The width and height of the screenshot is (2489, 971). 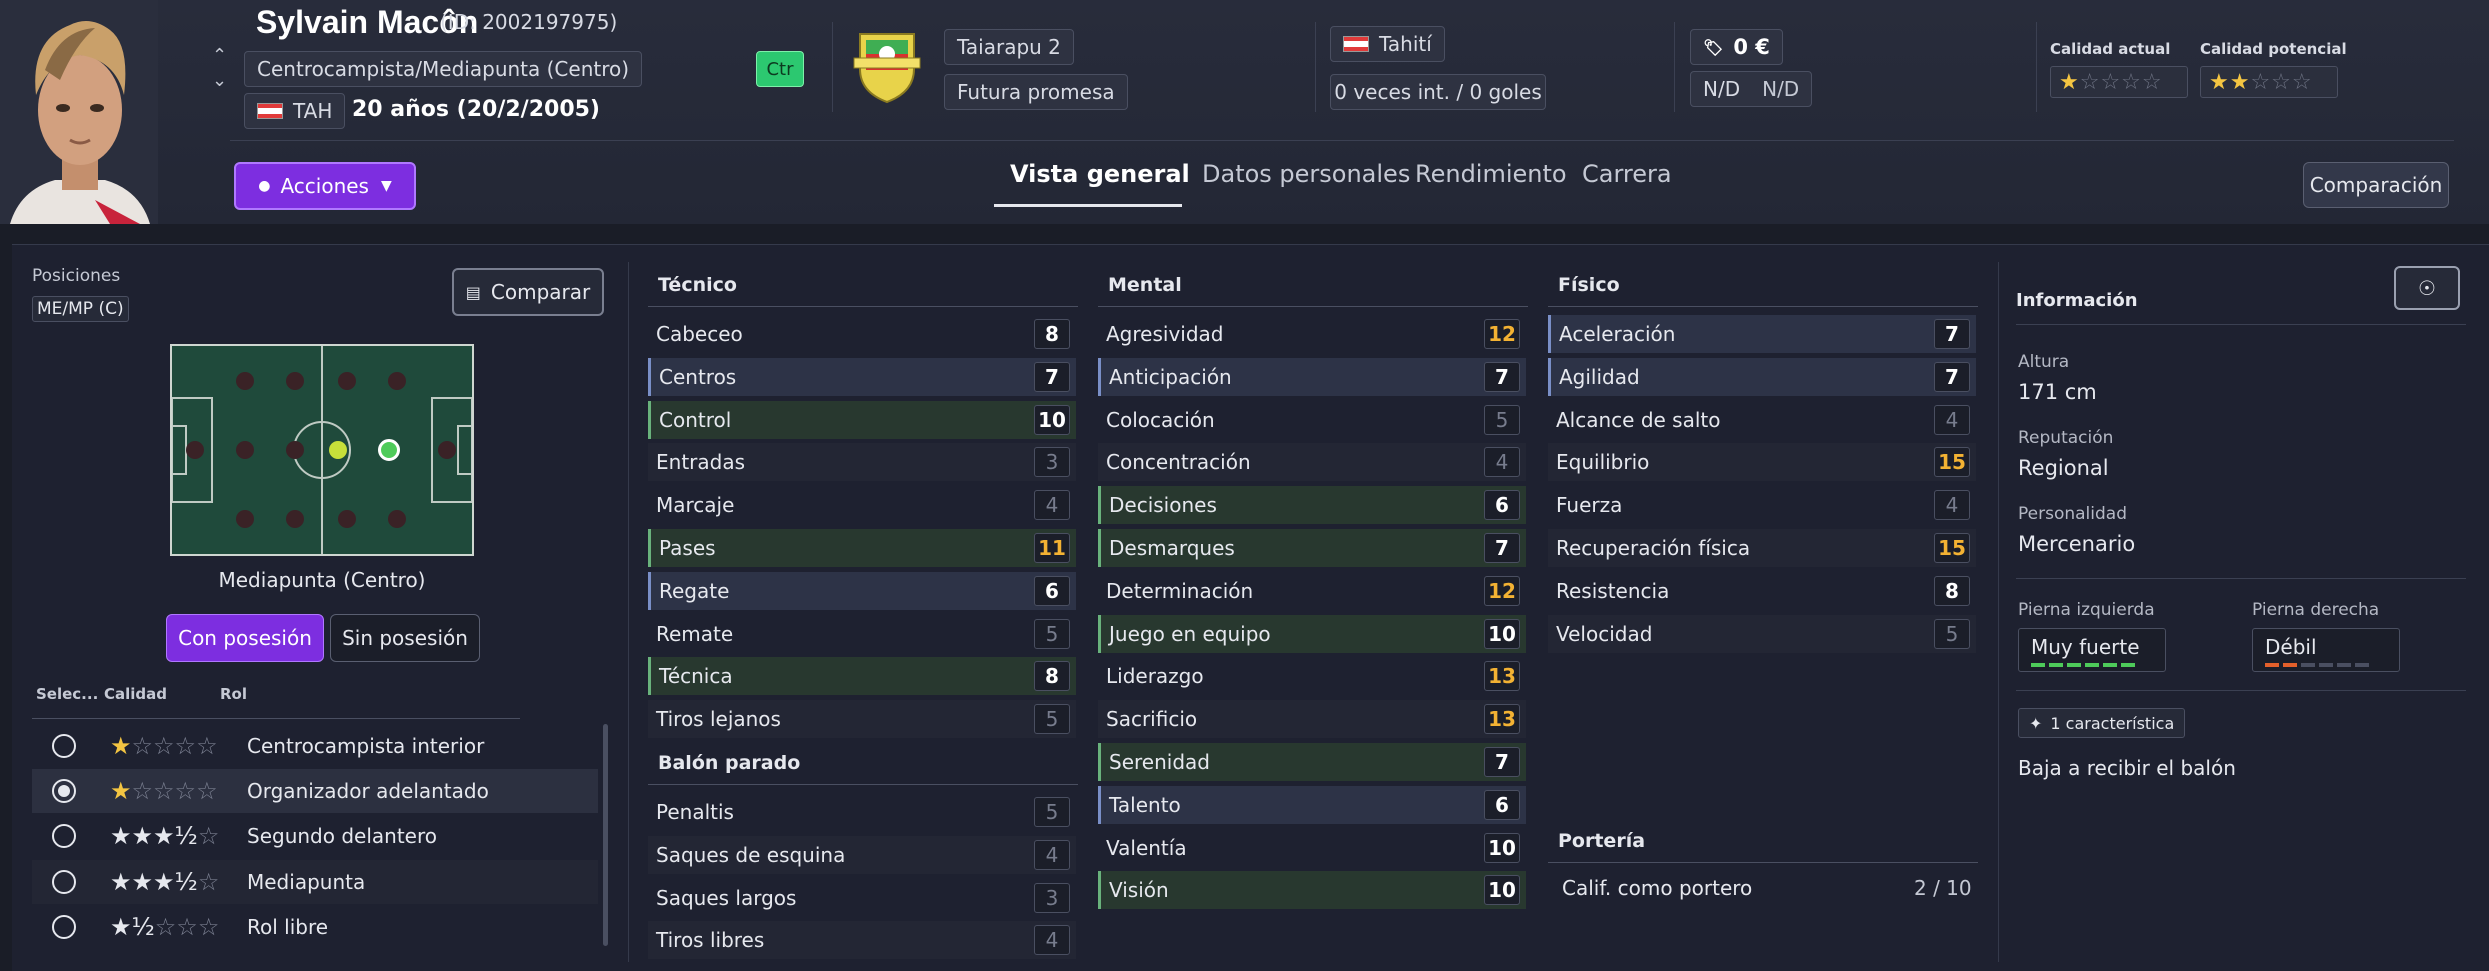 I want to click on attribute-row: Control 10, so click(x=862, y=419).